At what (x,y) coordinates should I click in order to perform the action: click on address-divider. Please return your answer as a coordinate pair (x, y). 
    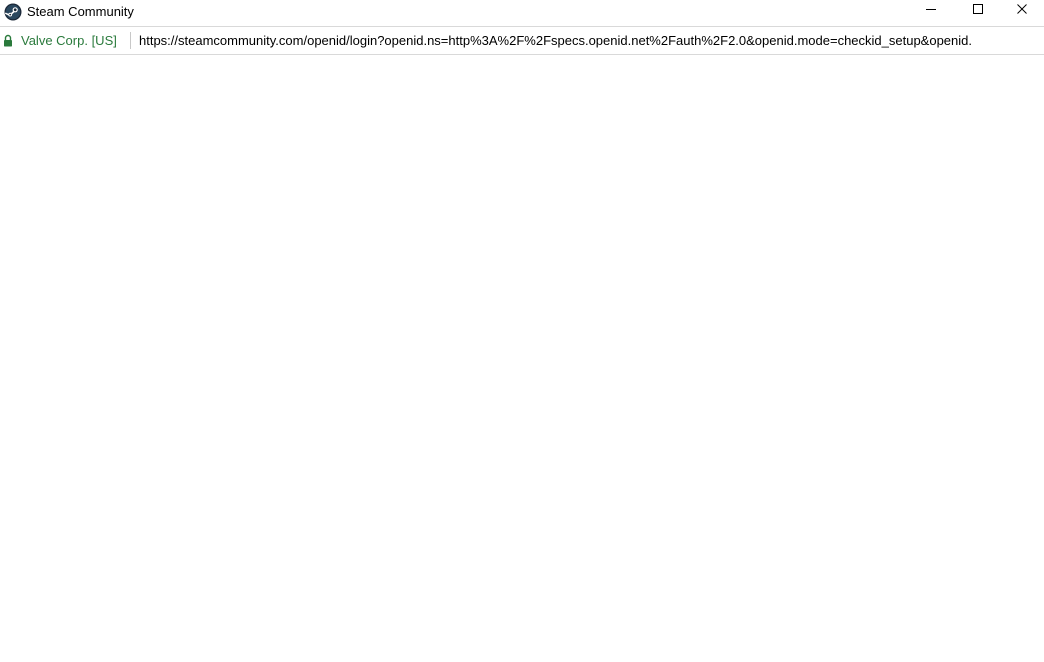
    Looking at the image, I should click on (130, 40).